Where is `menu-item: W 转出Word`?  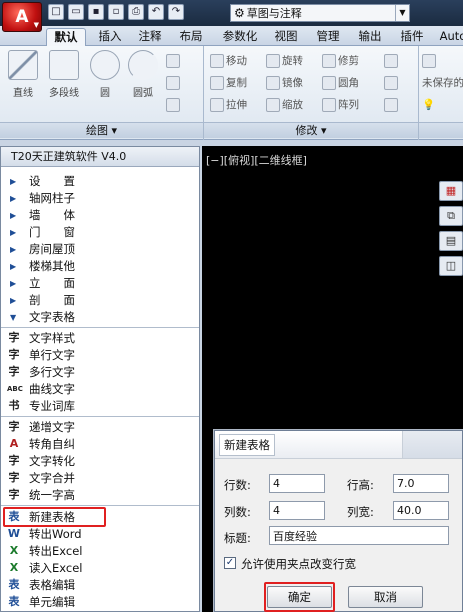 menu-item: W 转出Word is located at coordinates (100, 534).